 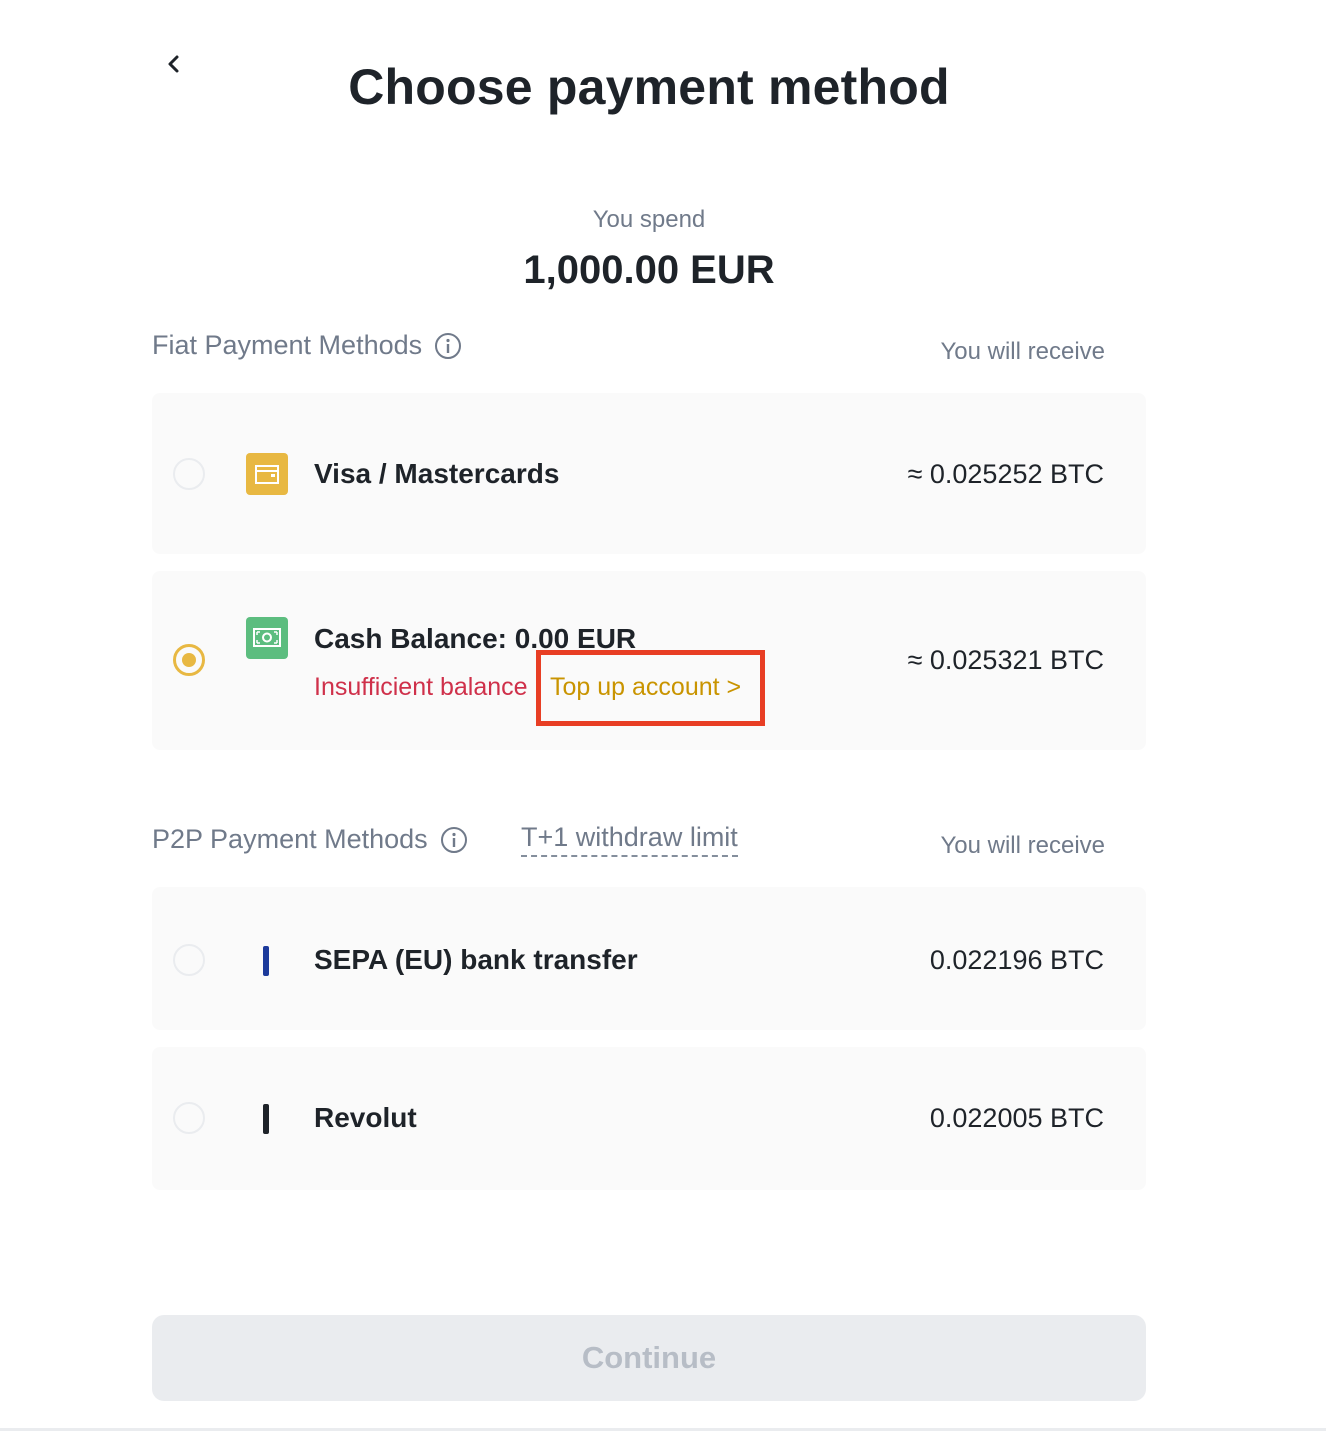 What do you see at coordinates (267, 638) in the screenshot?
I see `cash-icon` at bounding box center [267, 638].